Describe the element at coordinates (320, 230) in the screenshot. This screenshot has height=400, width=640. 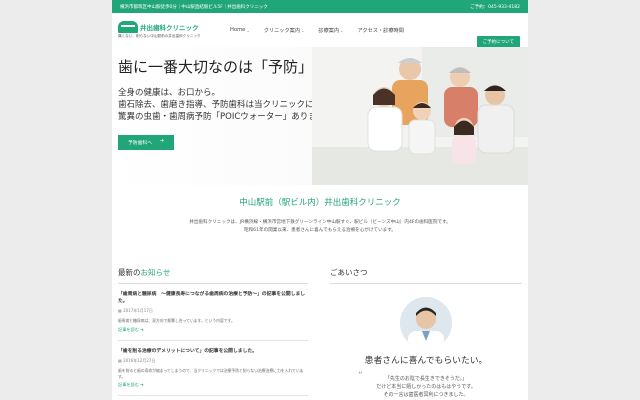
I see `intro-line: 昭和61年の開業以来、患者さんに喜んでもらえる治療を心がけています。` at that location.